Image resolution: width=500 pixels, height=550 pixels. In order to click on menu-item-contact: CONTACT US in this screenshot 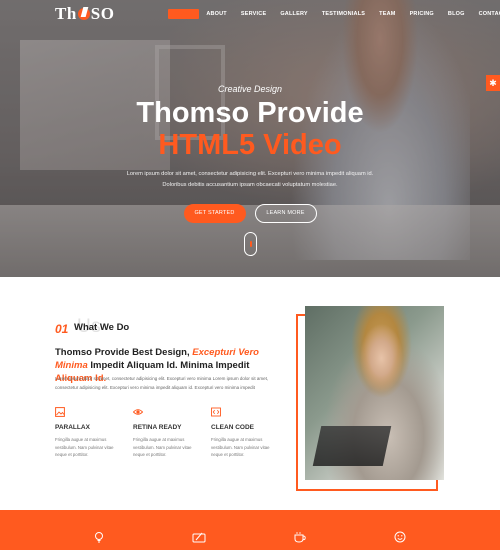, I will do `click(486, 14)`.